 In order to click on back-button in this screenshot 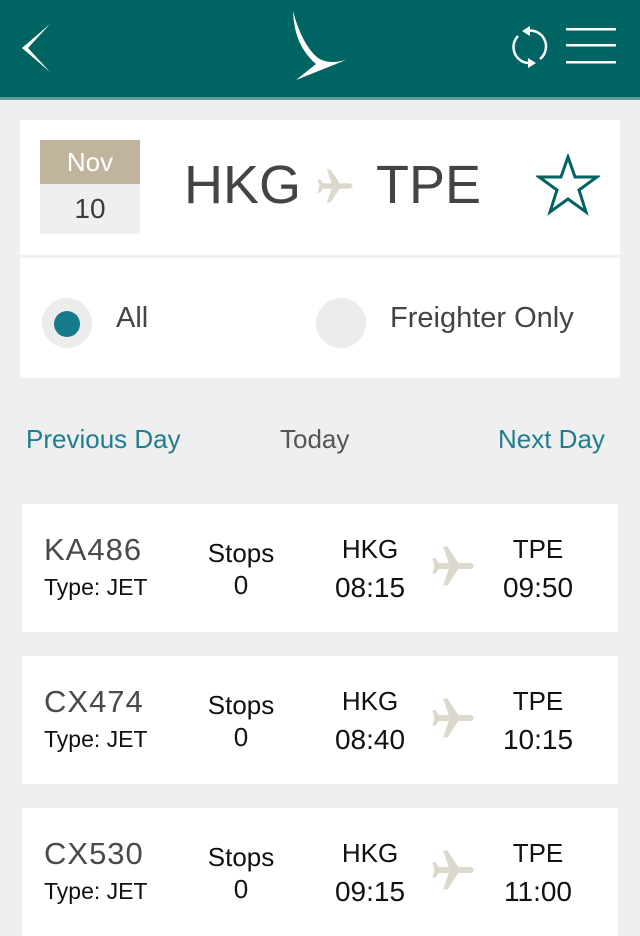, I will do `click(38, 49)`.